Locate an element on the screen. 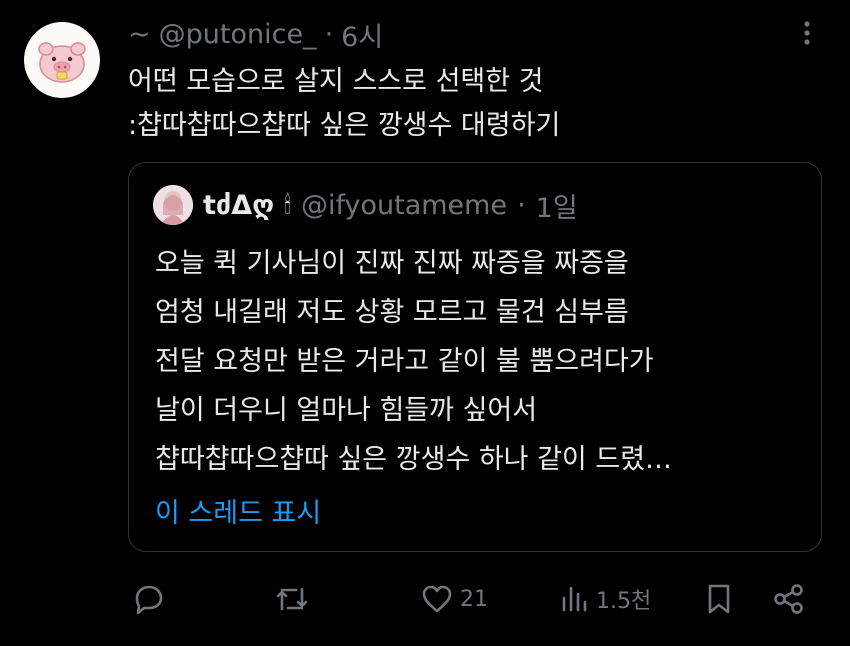 This screenshot has width=850, height=646. quote-text-line: 날이 더우니 얼마나 힘들까 싶어서 is located at coordinates (346, 410).